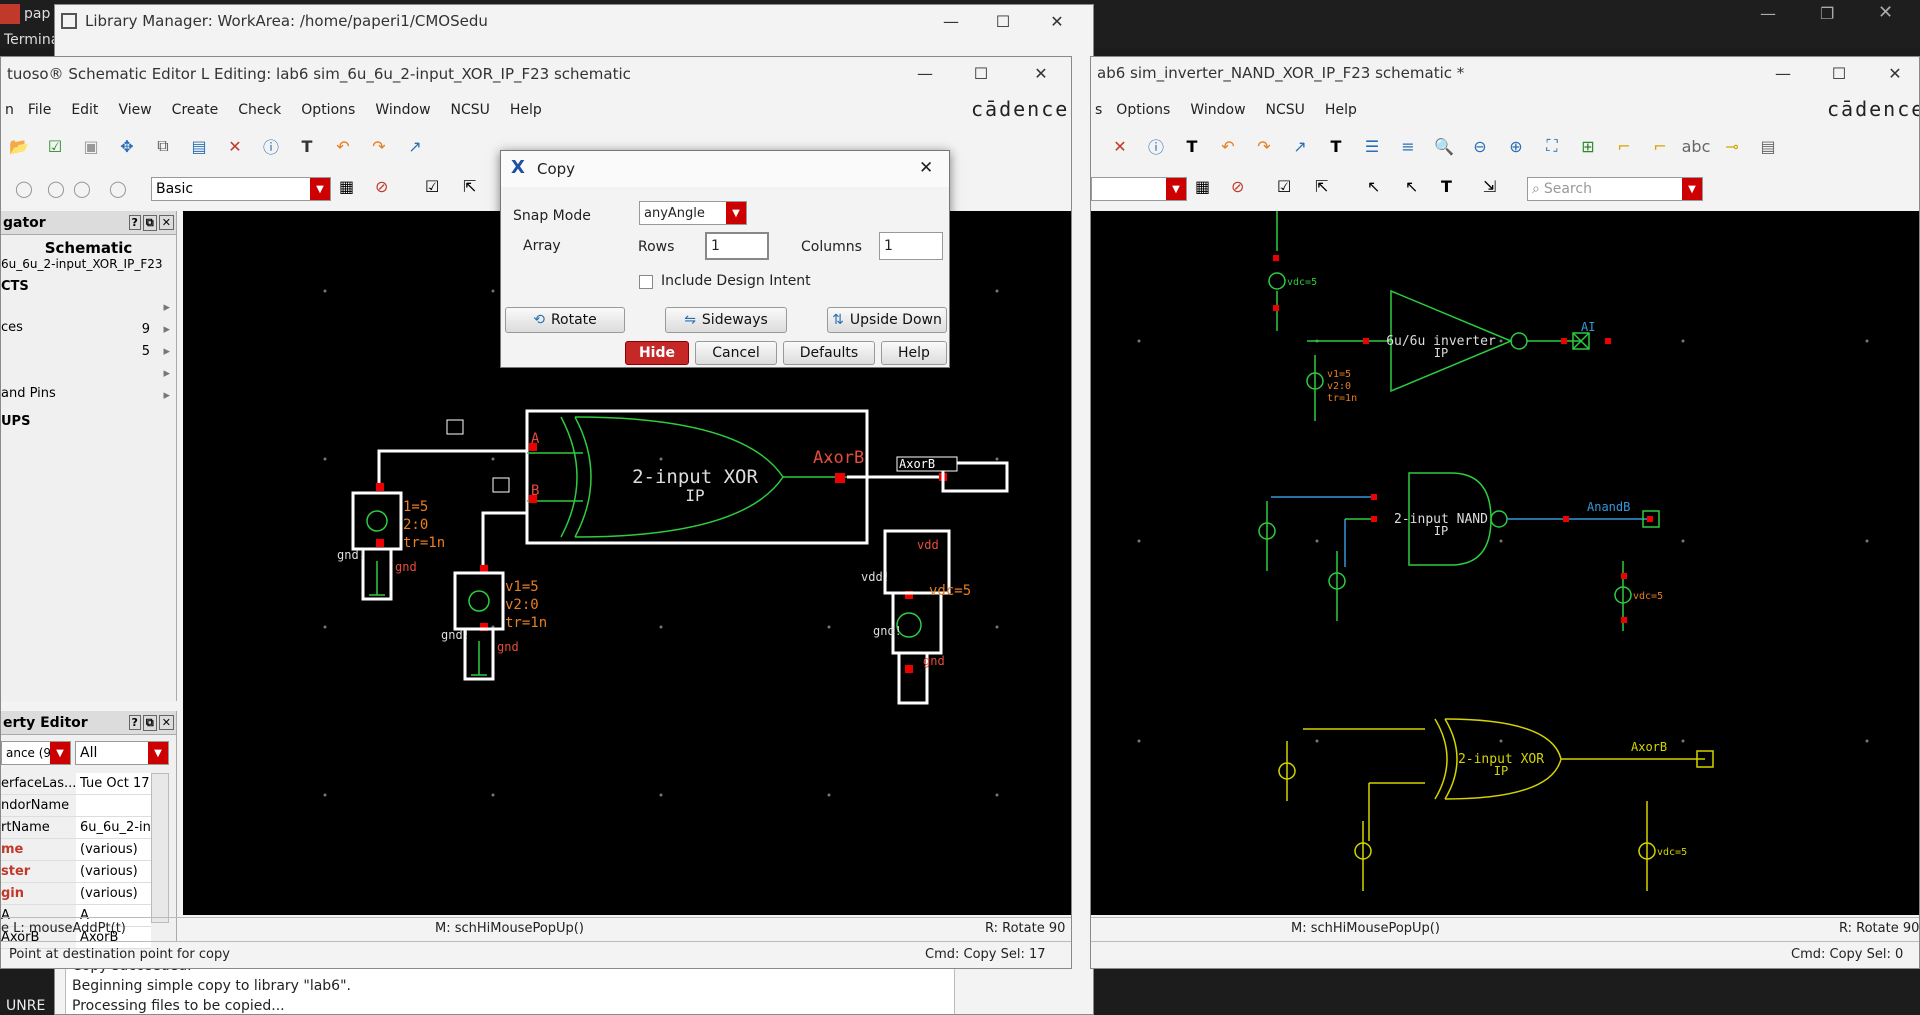  Describe the element at coordinates (1489, 186) in the screenshot. I see `filter-icon: ⇲` at that location.